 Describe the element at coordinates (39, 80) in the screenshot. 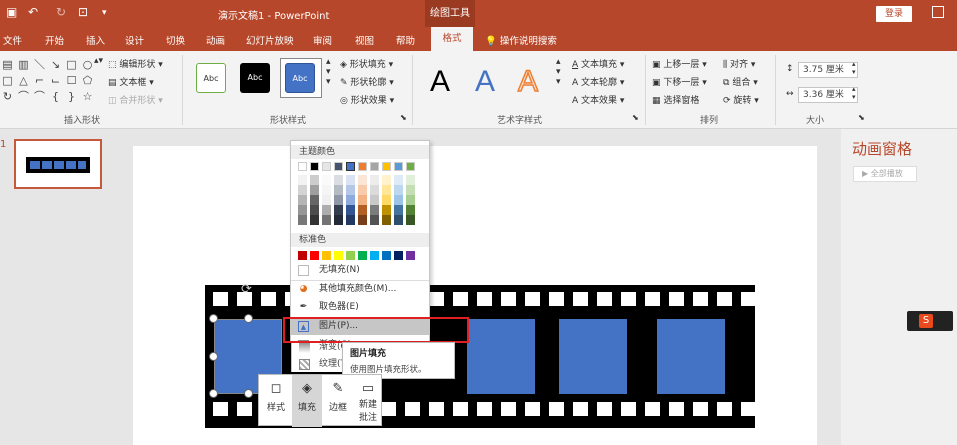

I see `shape-connector-icon: ⌐` at that location.